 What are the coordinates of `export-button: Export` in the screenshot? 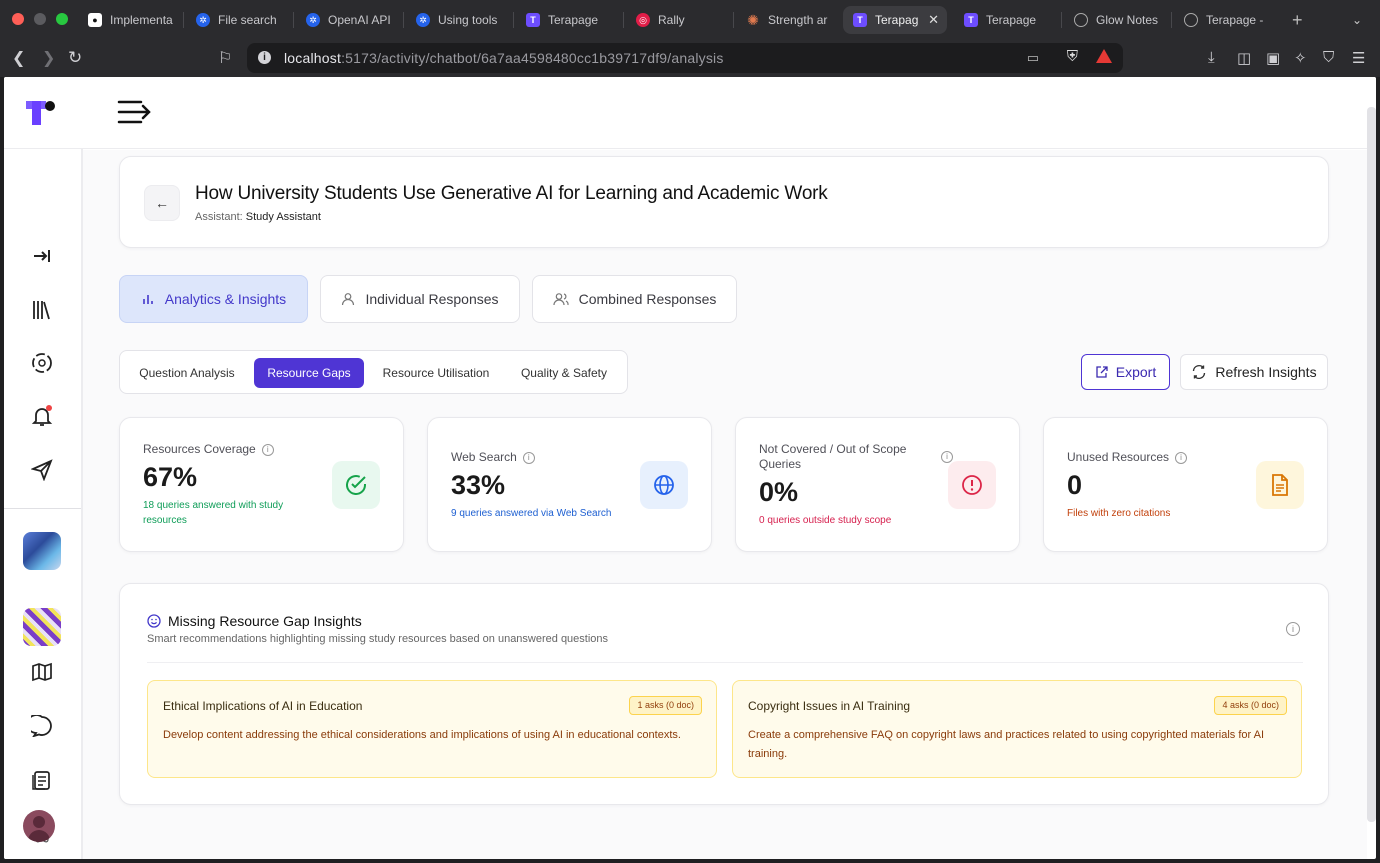 It's located at (1125, 372).